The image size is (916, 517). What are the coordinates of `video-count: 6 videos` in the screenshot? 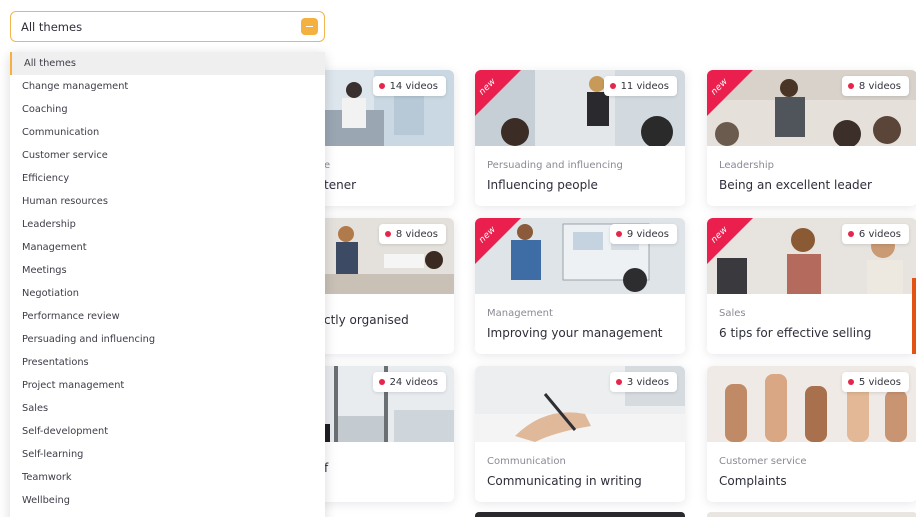 It's located at (879, 234).